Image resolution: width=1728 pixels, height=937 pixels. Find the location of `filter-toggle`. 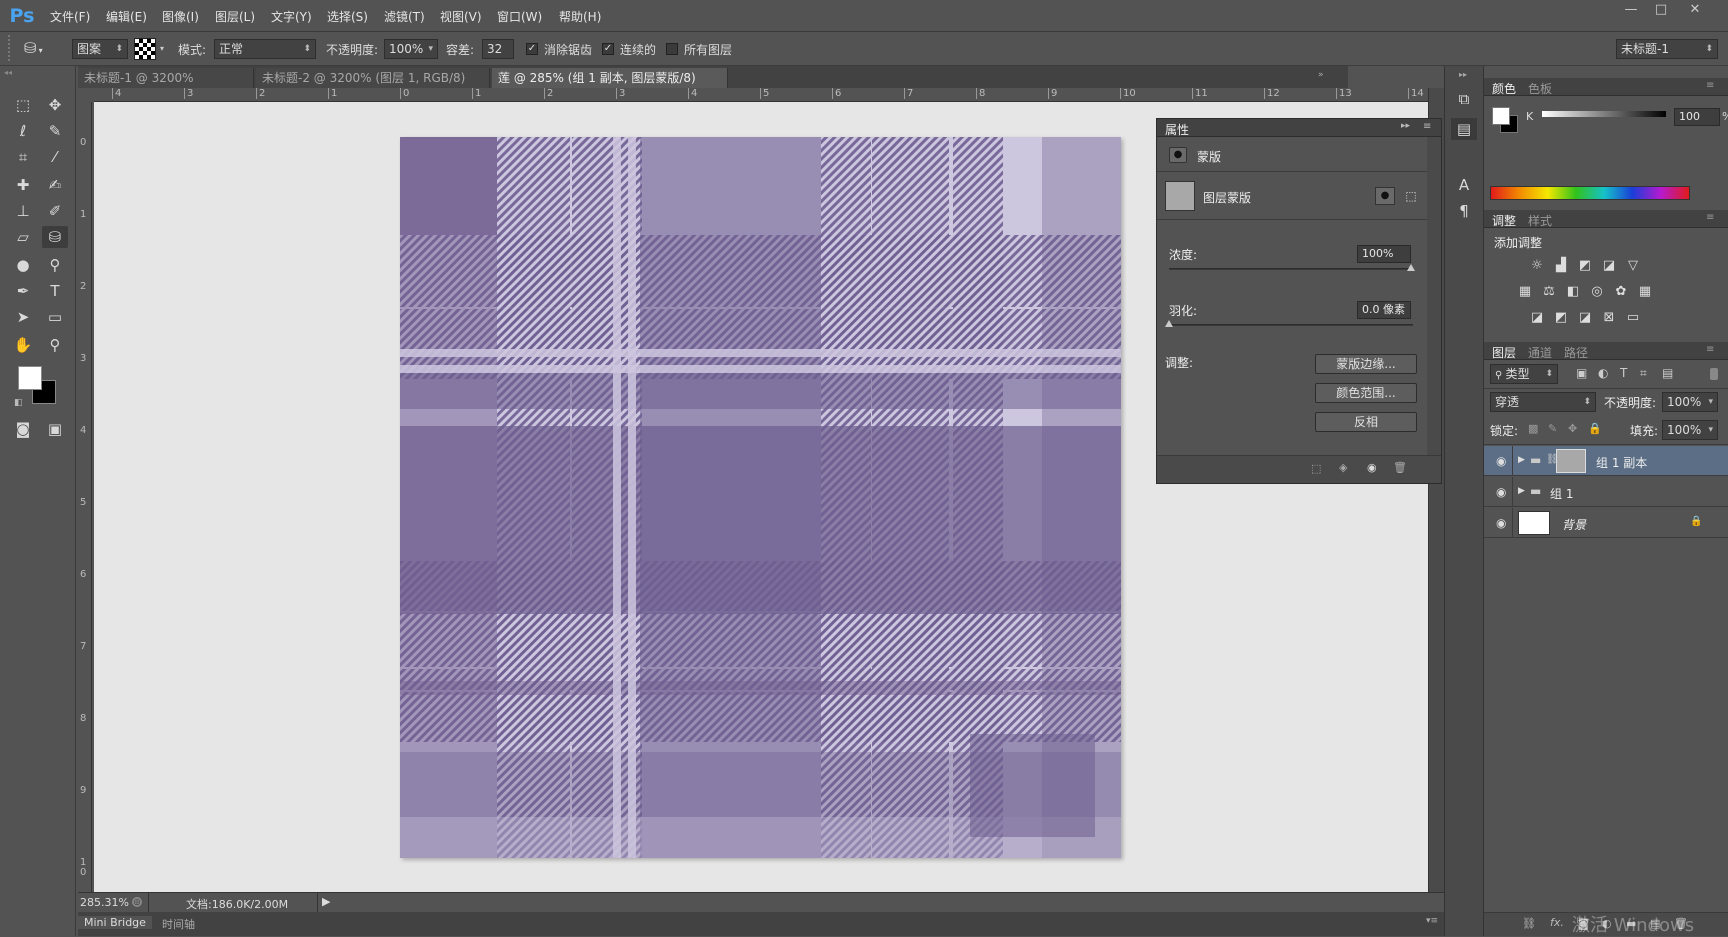

filter-toggle is located at coordinates (1714, 374).